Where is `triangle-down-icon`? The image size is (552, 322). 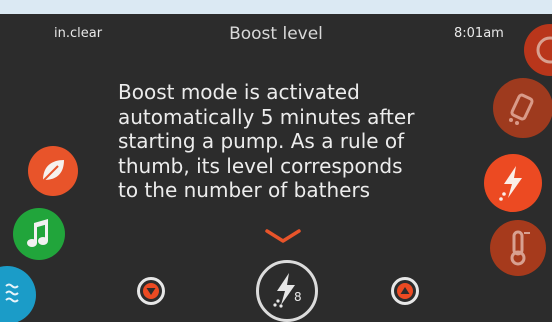 triangle-down-icon is located at coordinates (151, 291).